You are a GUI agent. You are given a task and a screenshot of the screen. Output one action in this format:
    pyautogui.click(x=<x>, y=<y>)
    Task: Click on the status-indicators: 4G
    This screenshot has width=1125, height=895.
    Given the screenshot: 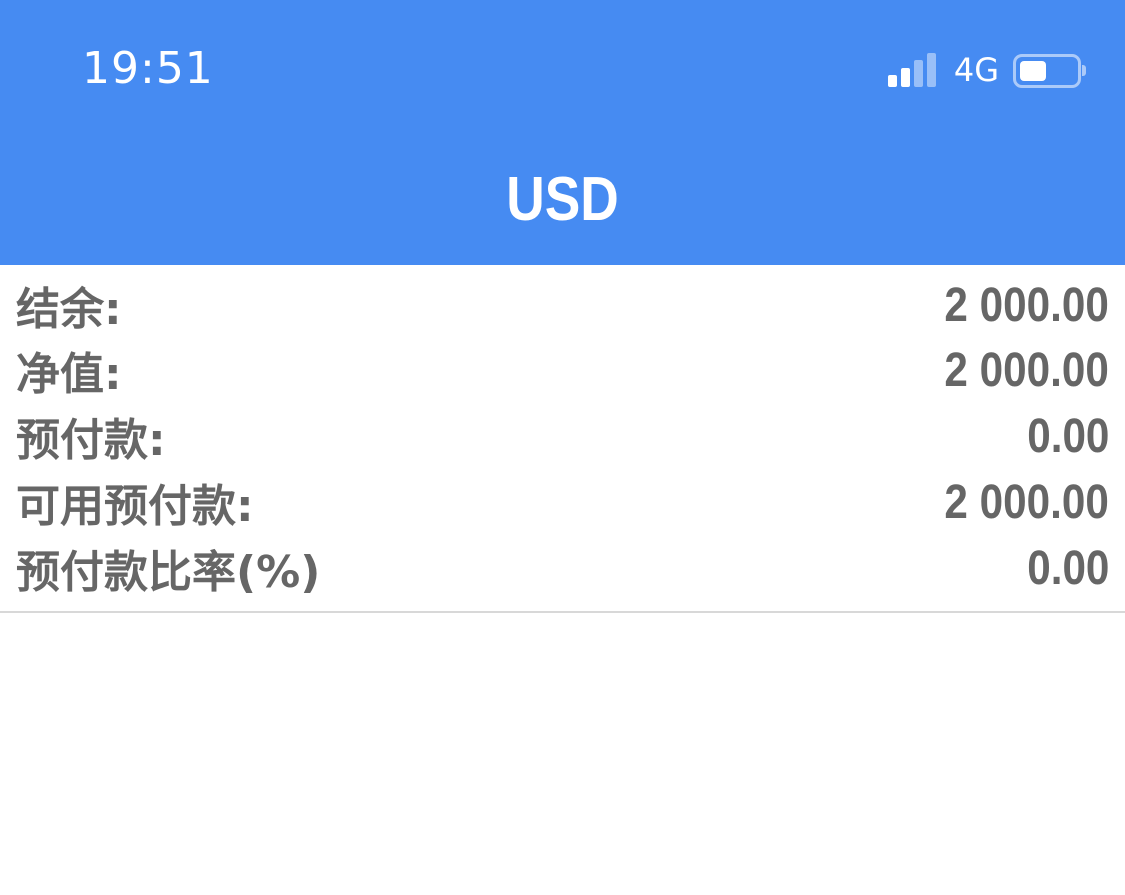 What is the action you would take?
    pyautogui.click(x=986, y=70)
    